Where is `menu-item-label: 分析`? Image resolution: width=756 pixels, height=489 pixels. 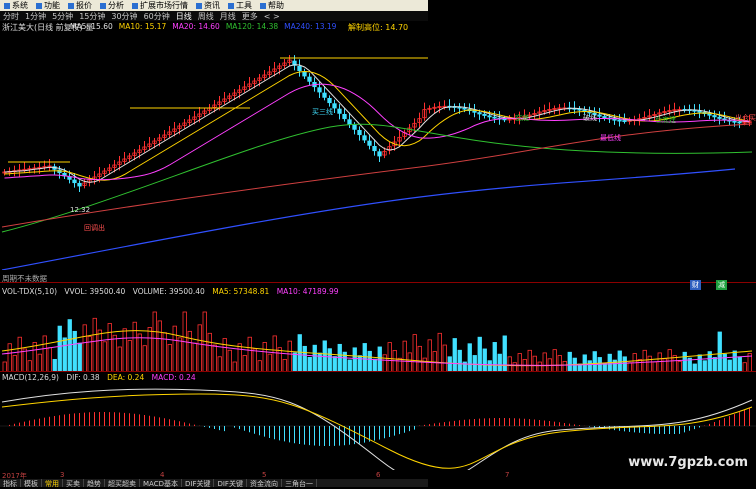 menu-item-label: 分析 is located at coordinates (116, 5).